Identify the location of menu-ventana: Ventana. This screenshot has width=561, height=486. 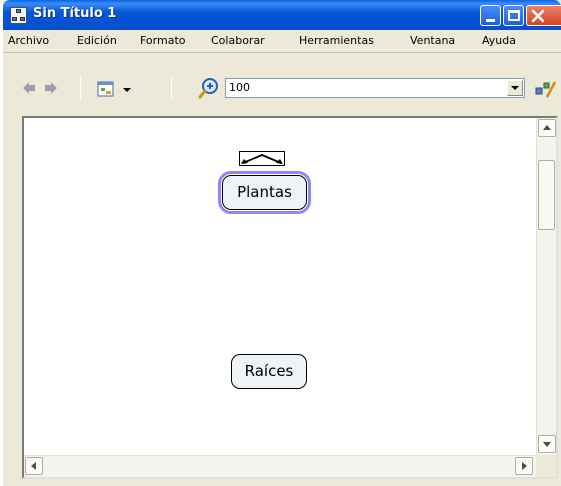
(432, 40).